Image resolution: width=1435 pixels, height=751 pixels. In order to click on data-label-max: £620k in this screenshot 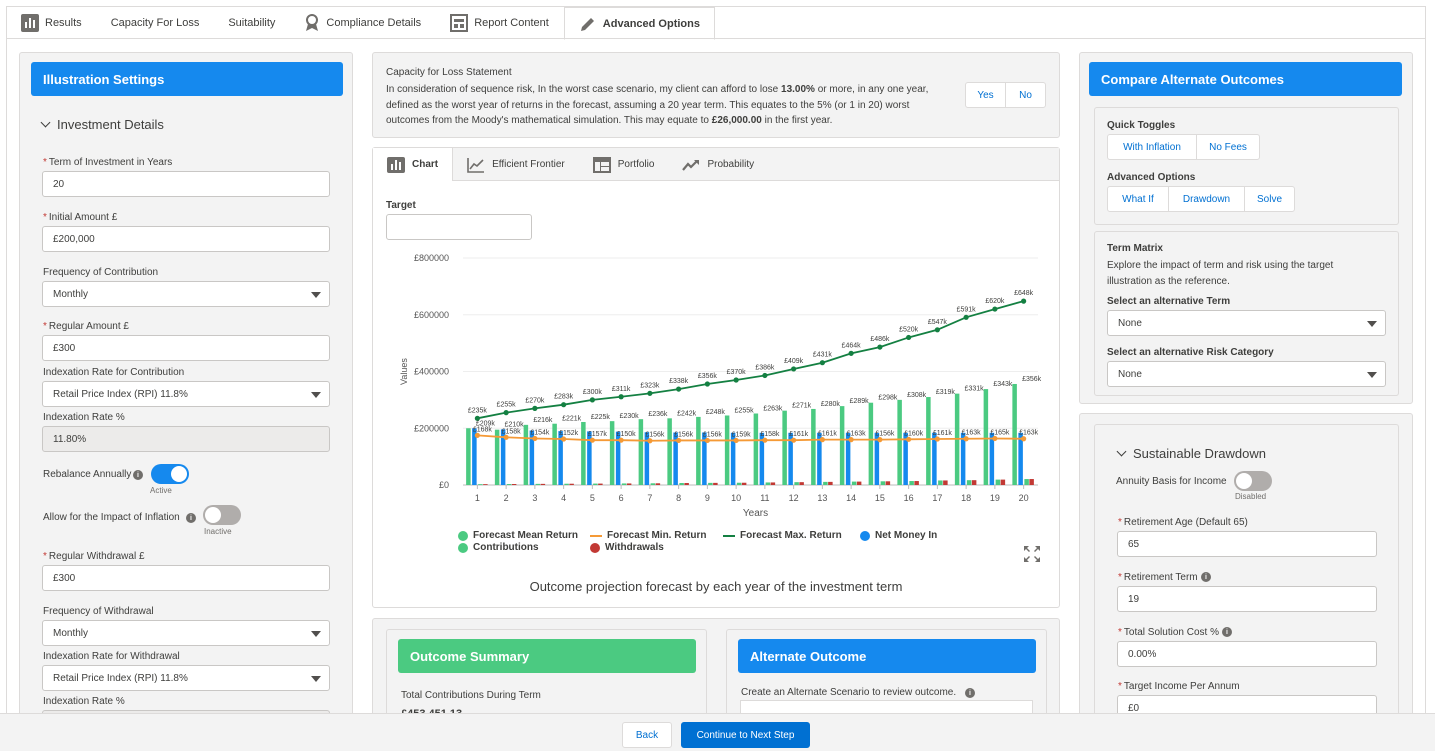, I will do `click(995, 301)`.